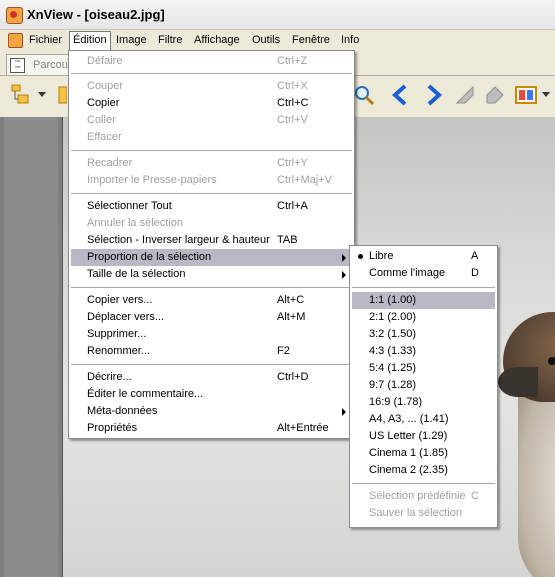 This screenshot has width=555, height=577. Describe the element at coordinates (15, 40) in the screenshot. I see `document-menu-icon` at that location.